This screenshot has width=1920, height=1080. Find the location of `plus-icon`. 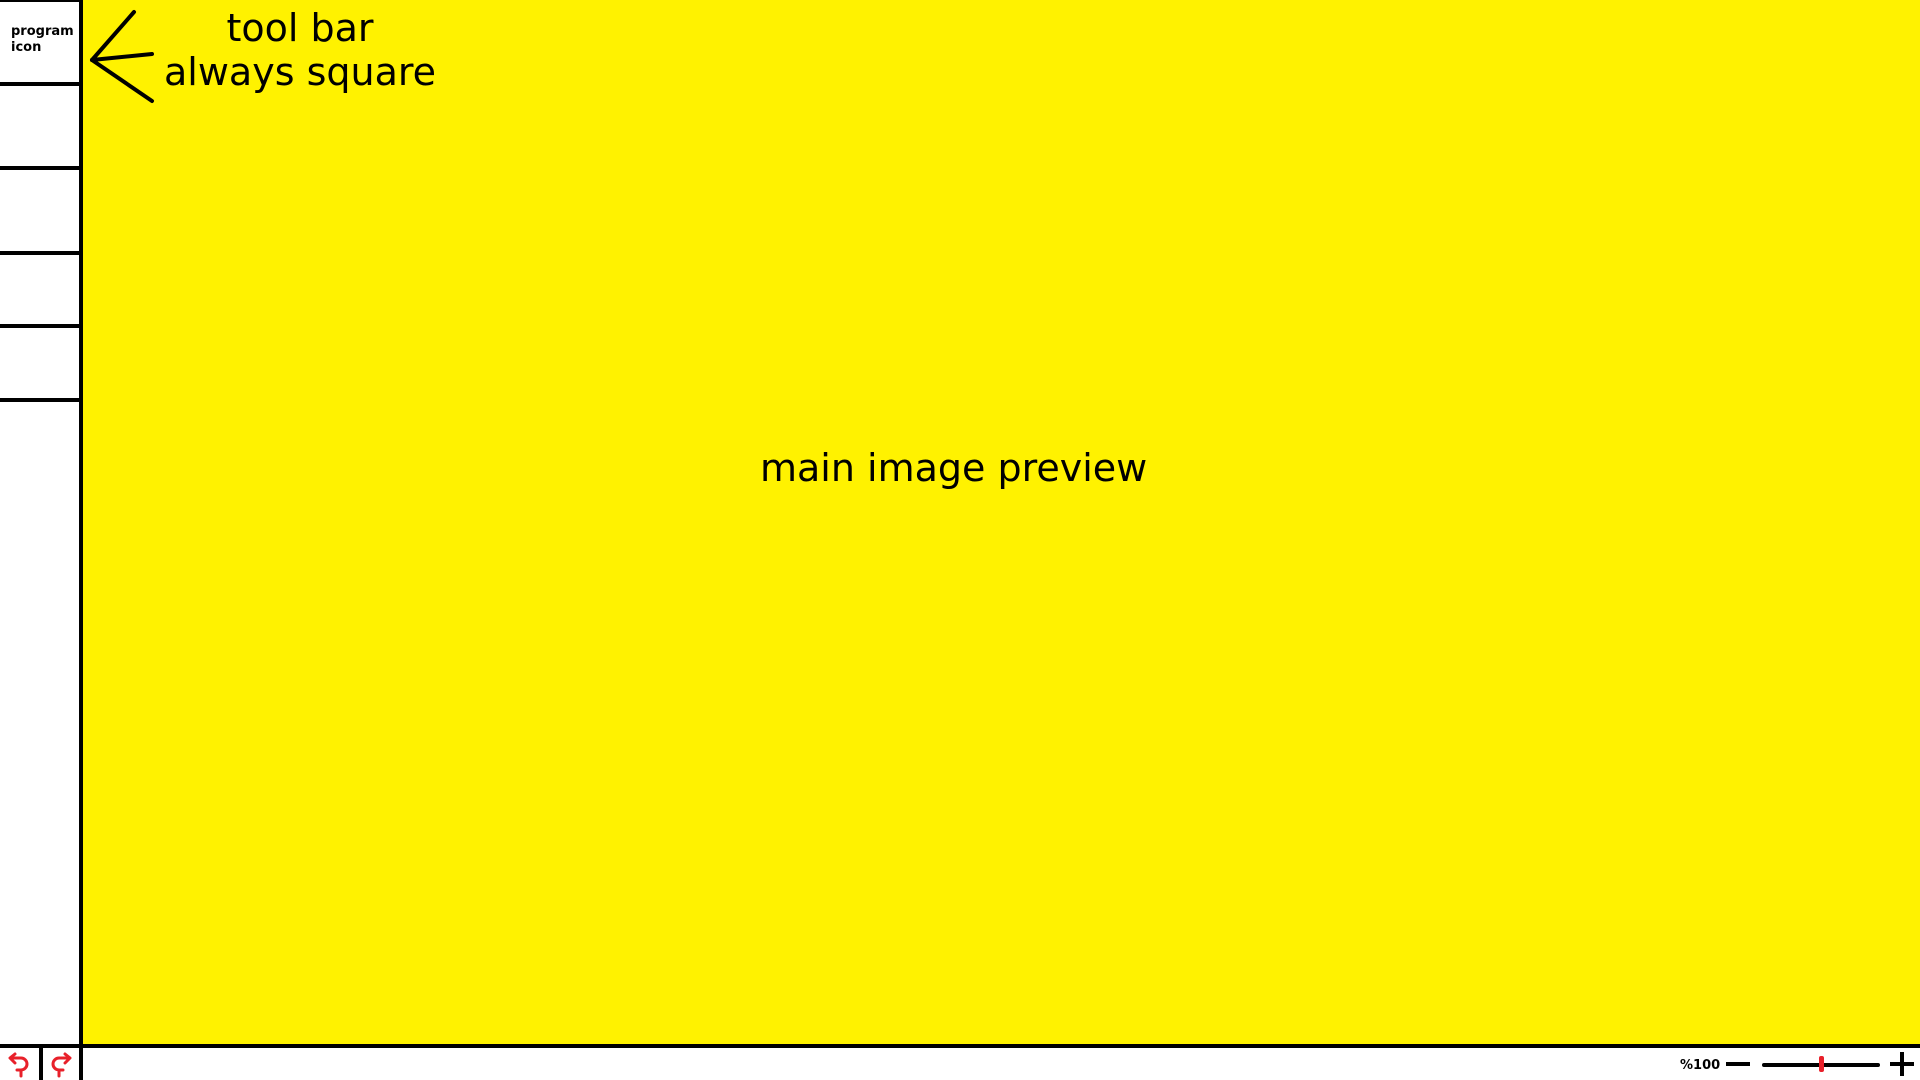

plus-icon is located at coordinates (1902, 1064).